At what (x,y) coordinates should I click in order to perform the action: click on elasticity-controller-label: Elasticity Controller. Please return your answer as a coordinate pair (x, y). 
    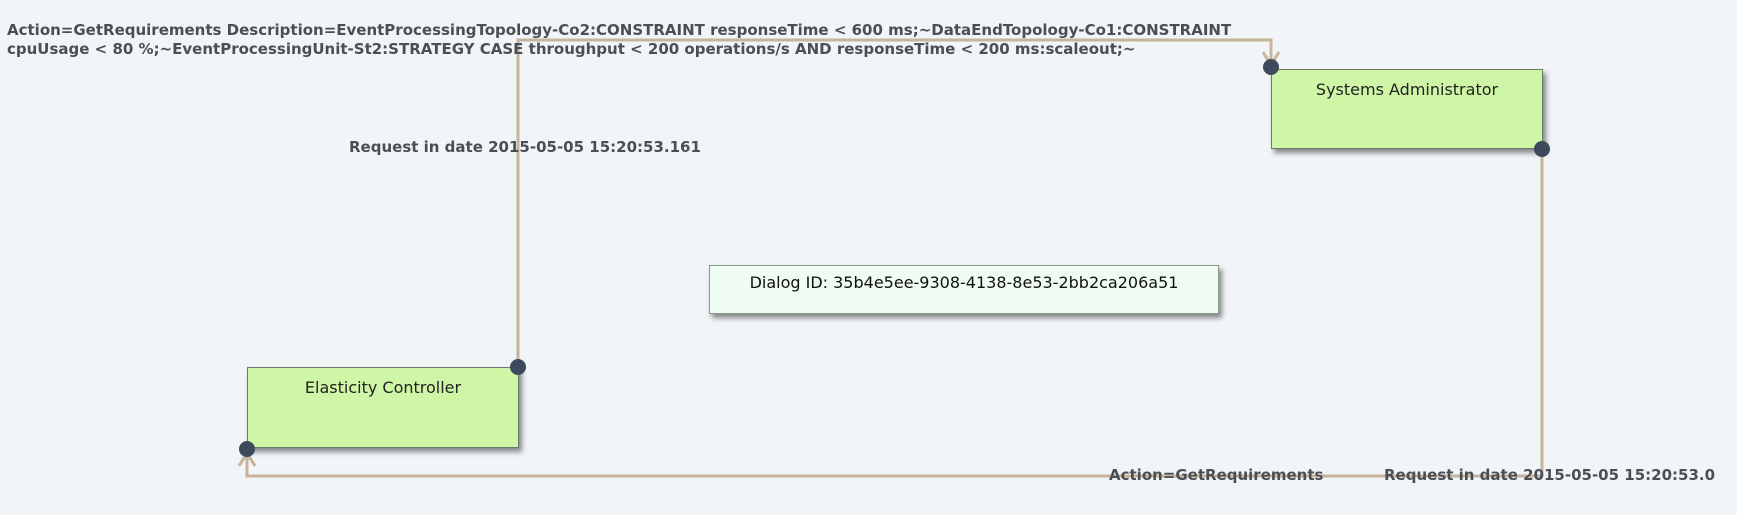
    Looking at the image, I should click on (383, 387).